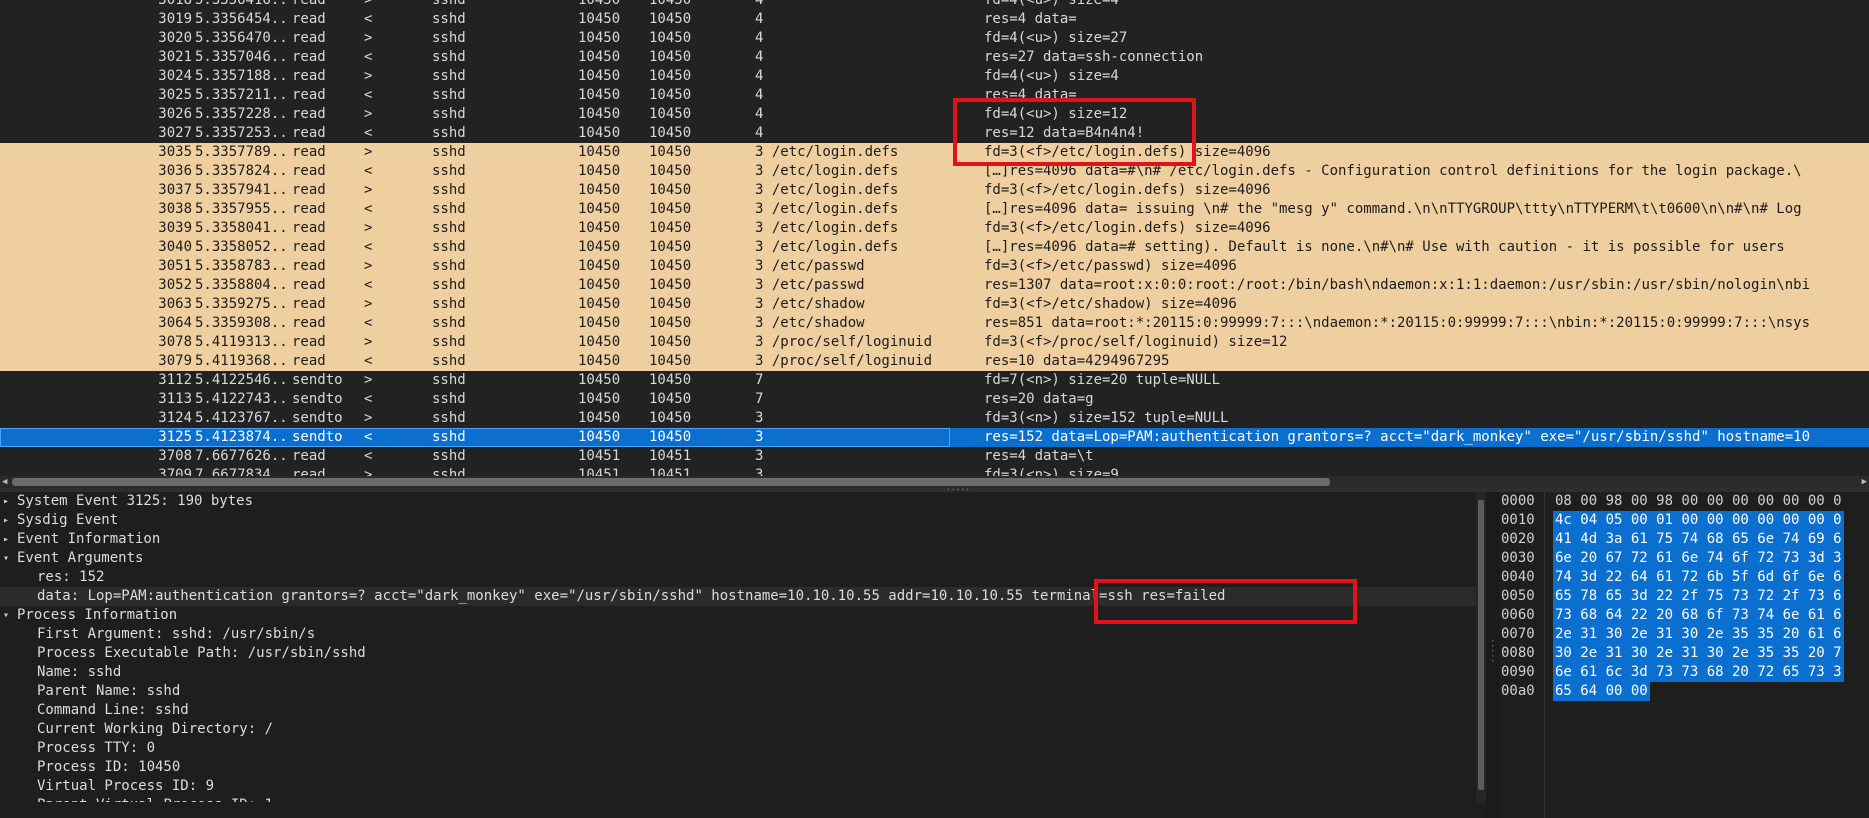 Image resolution: width=1869 pixels, height=818 pixels. Describe the element at coordinates (368, 247) in the screenshot. I see `cell-dir: <` at that location.